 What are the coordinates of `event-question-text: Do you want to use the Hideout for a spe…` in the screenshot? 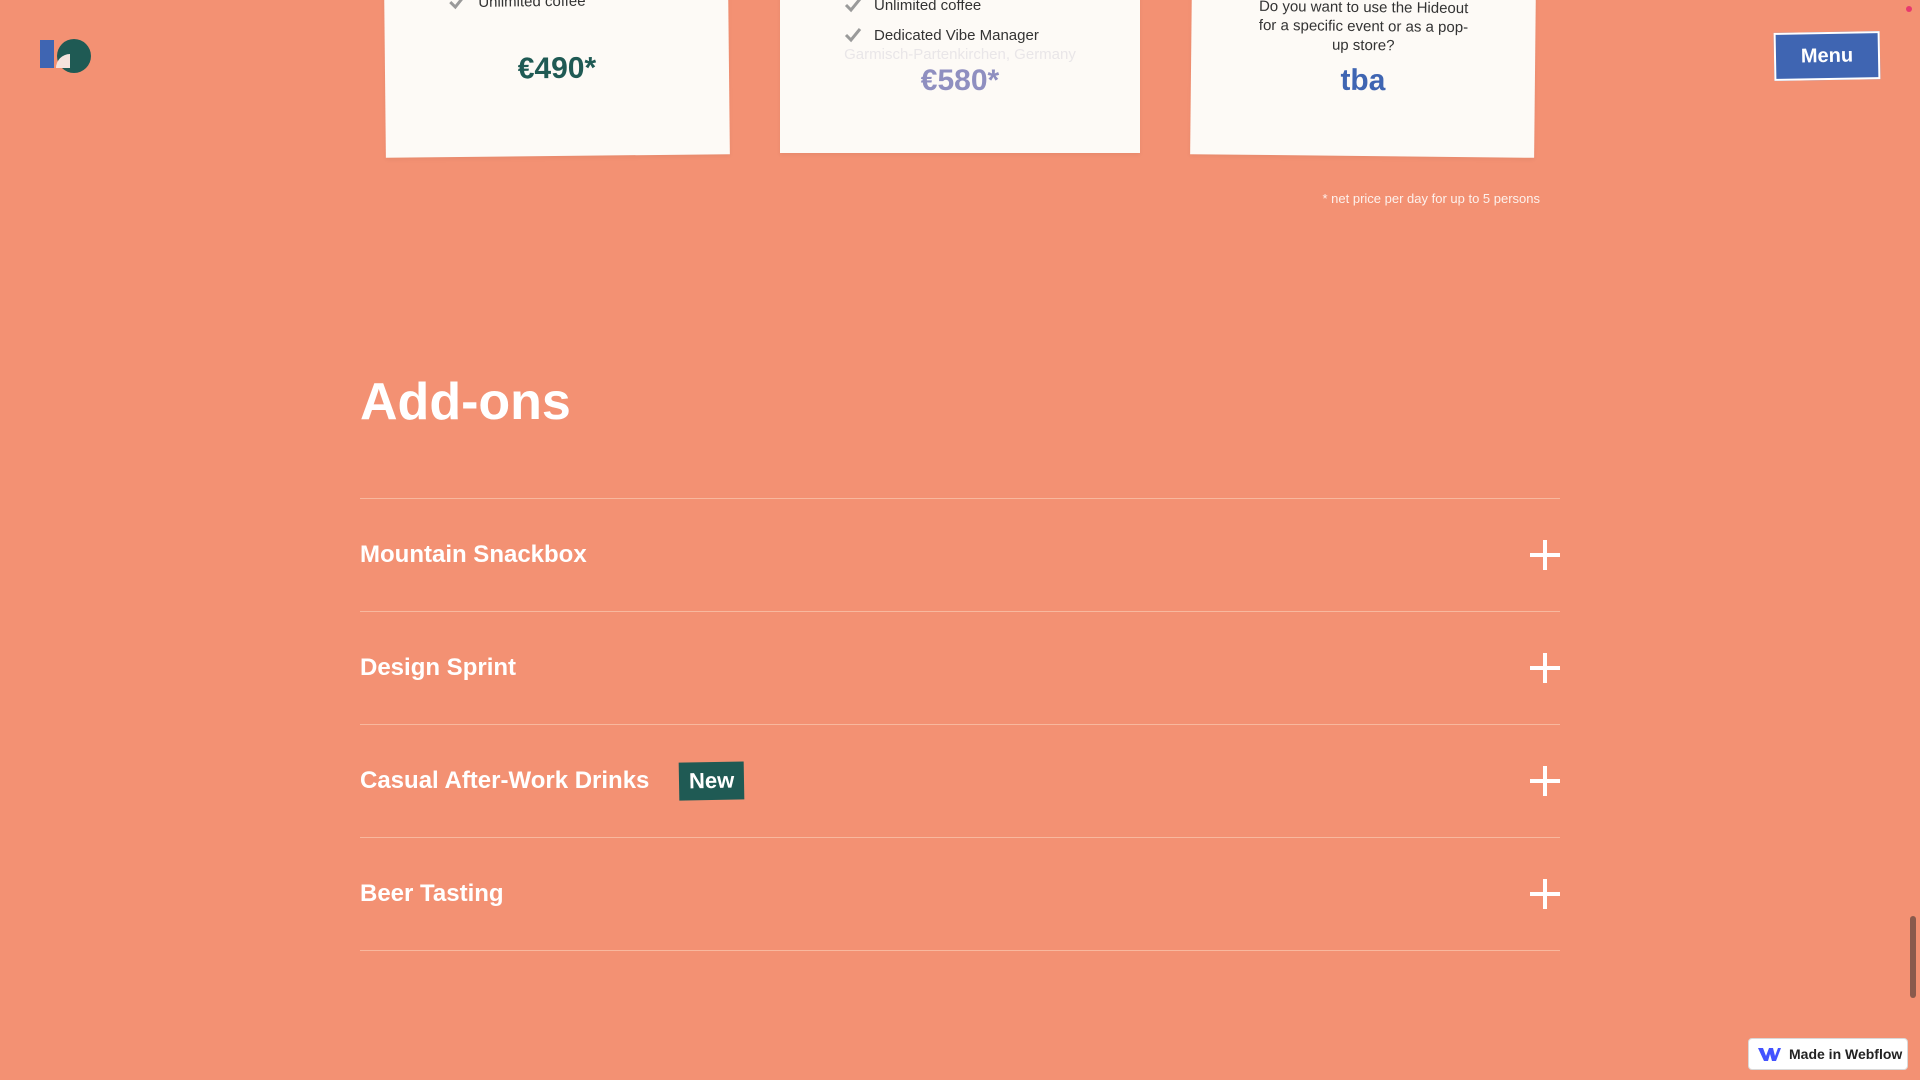 It's located at (1363, 27).